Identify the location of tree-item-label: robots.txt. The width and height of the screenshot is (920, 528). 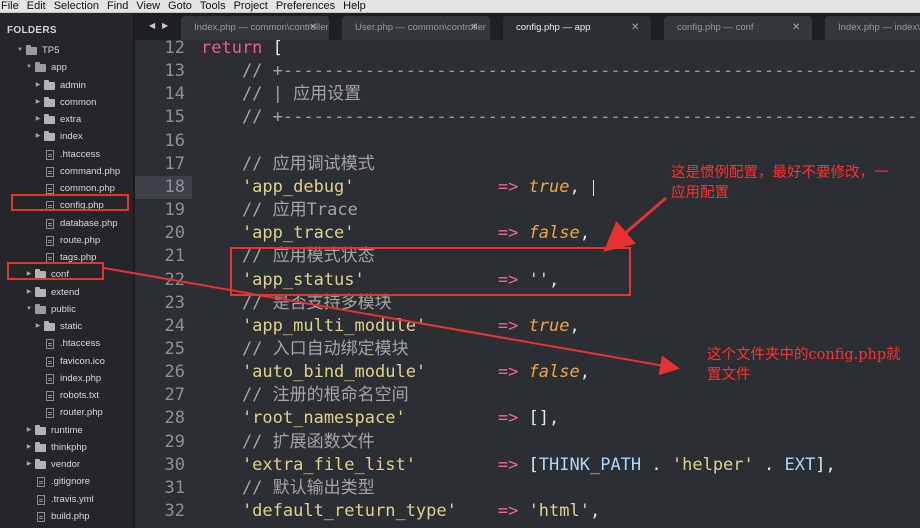
(80, 395).